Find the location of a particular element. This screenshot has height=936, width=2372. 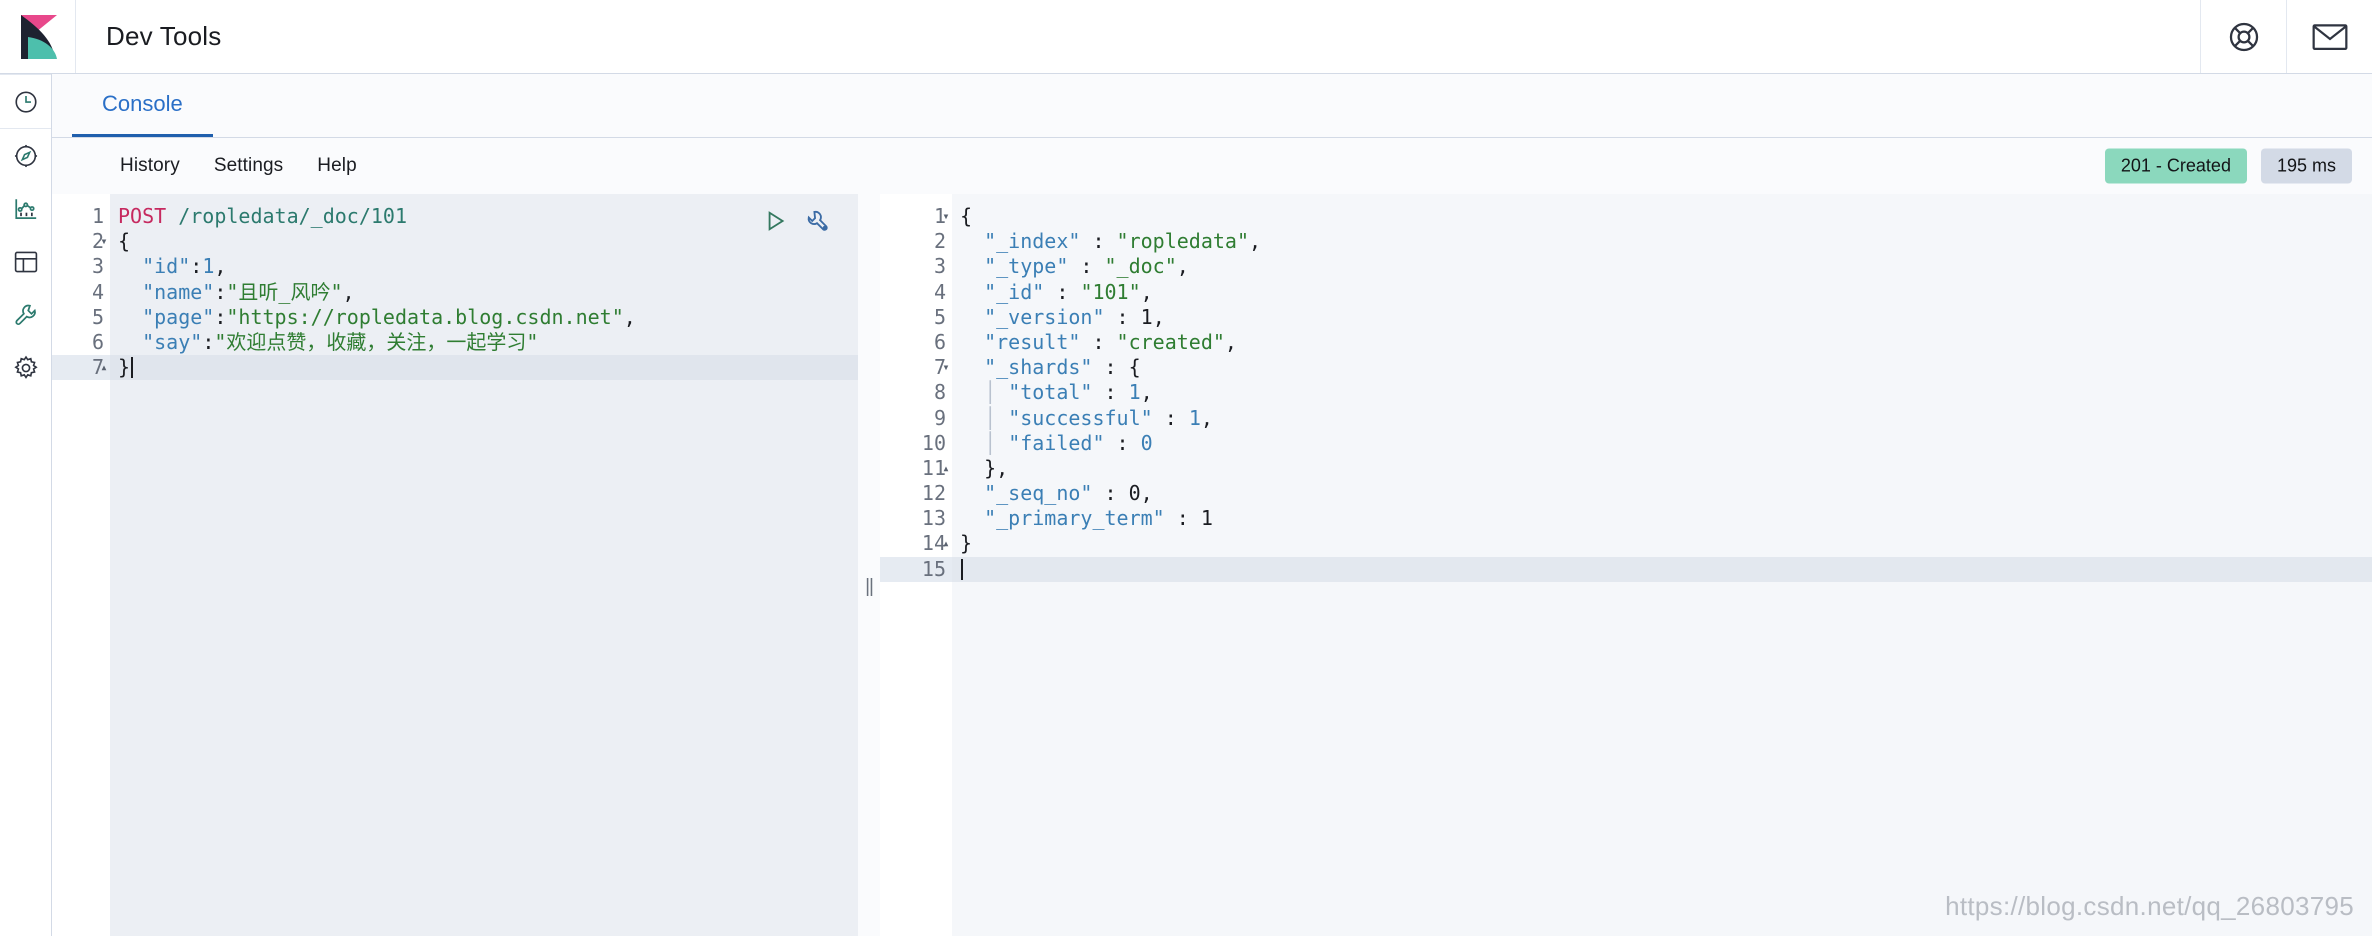

gutter-line: 7 ▾ is located at coordinates (916, 367).